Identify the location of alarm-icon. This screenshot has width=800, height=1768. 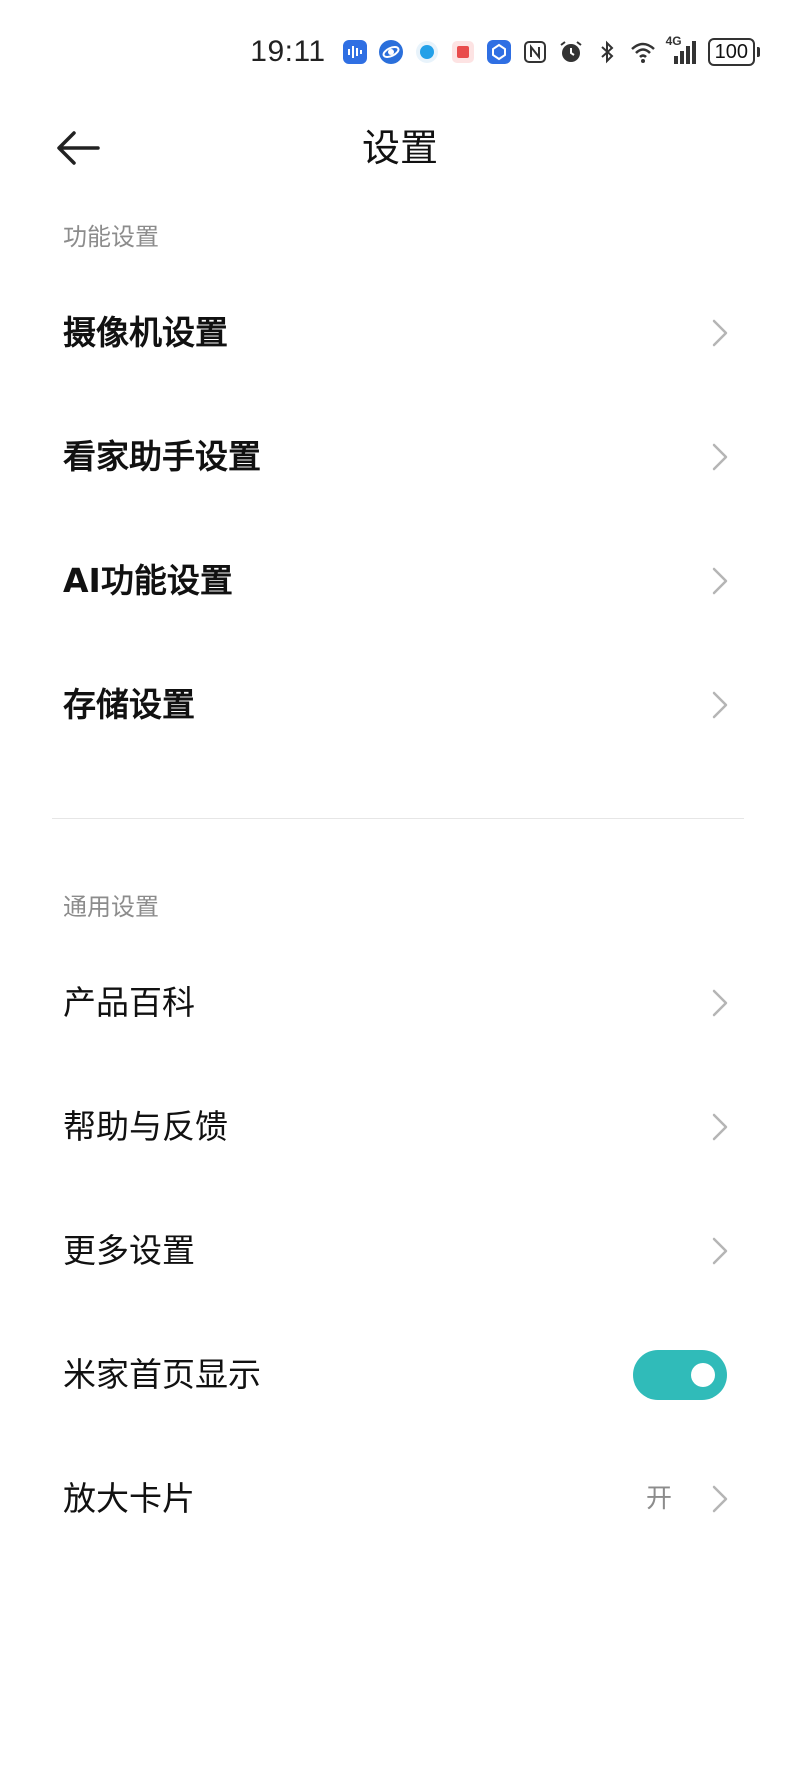
(571, 51).